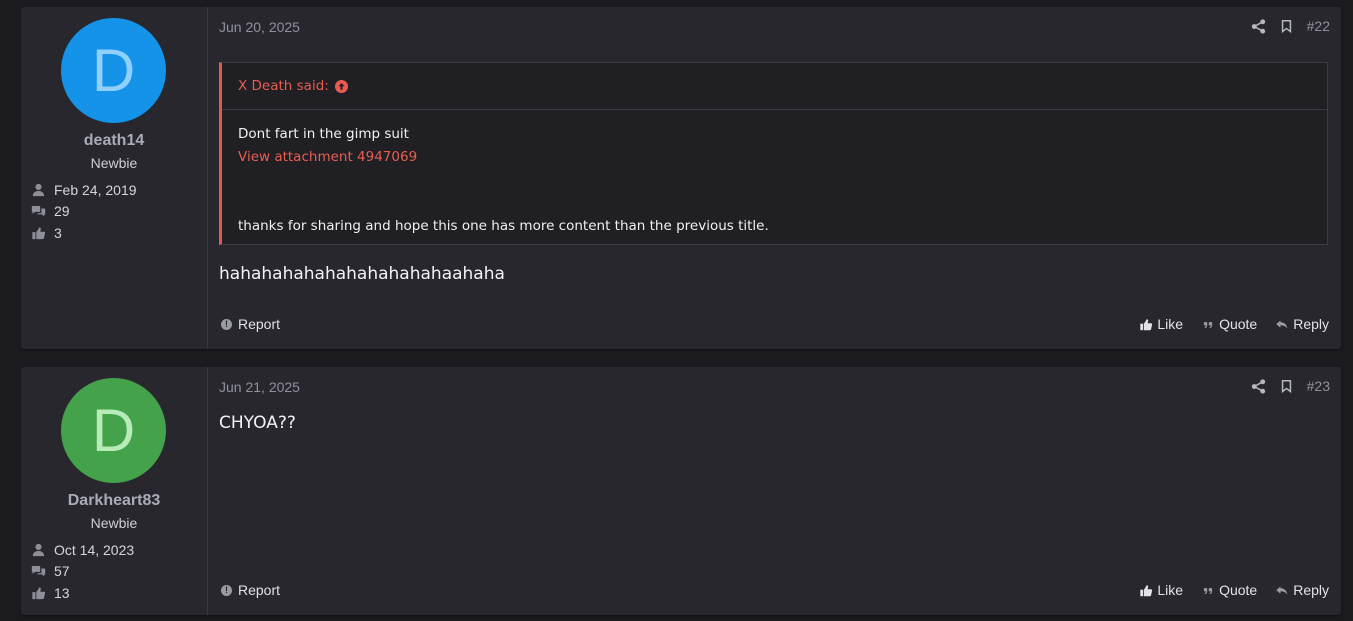 The image size is (1353, 621). I want to click on post-date: Jun 21, 2025, so click(259, 387).